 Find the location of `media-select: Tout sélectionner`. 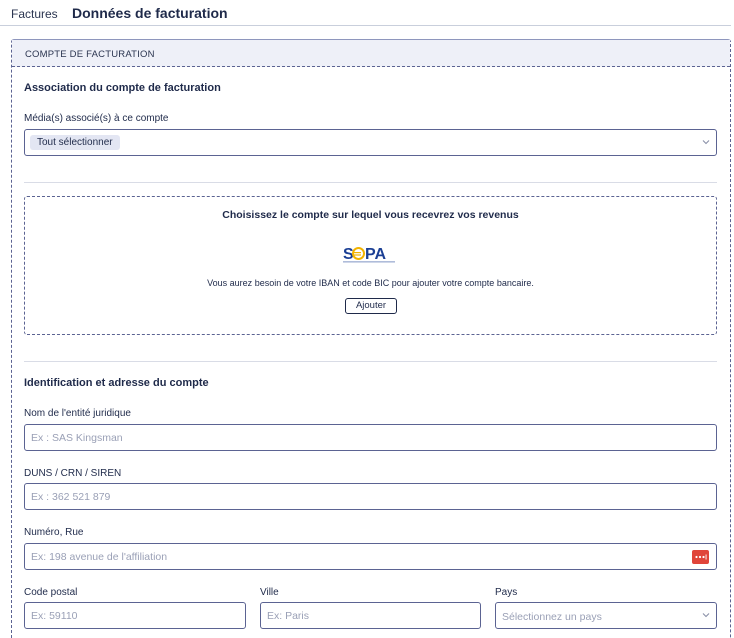

media-select: Tout sélectionner is located at coordinates (370, 142).